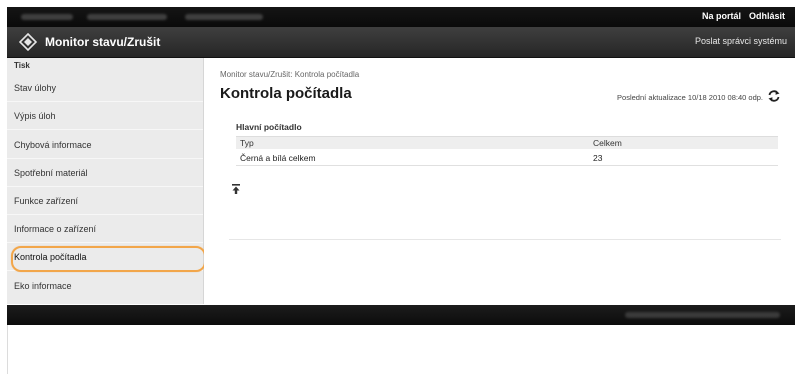 The image size is (800, 374). I want to click on counter-table: Typ Celkem Černá a bílá celkem 23, so click(507, 151).